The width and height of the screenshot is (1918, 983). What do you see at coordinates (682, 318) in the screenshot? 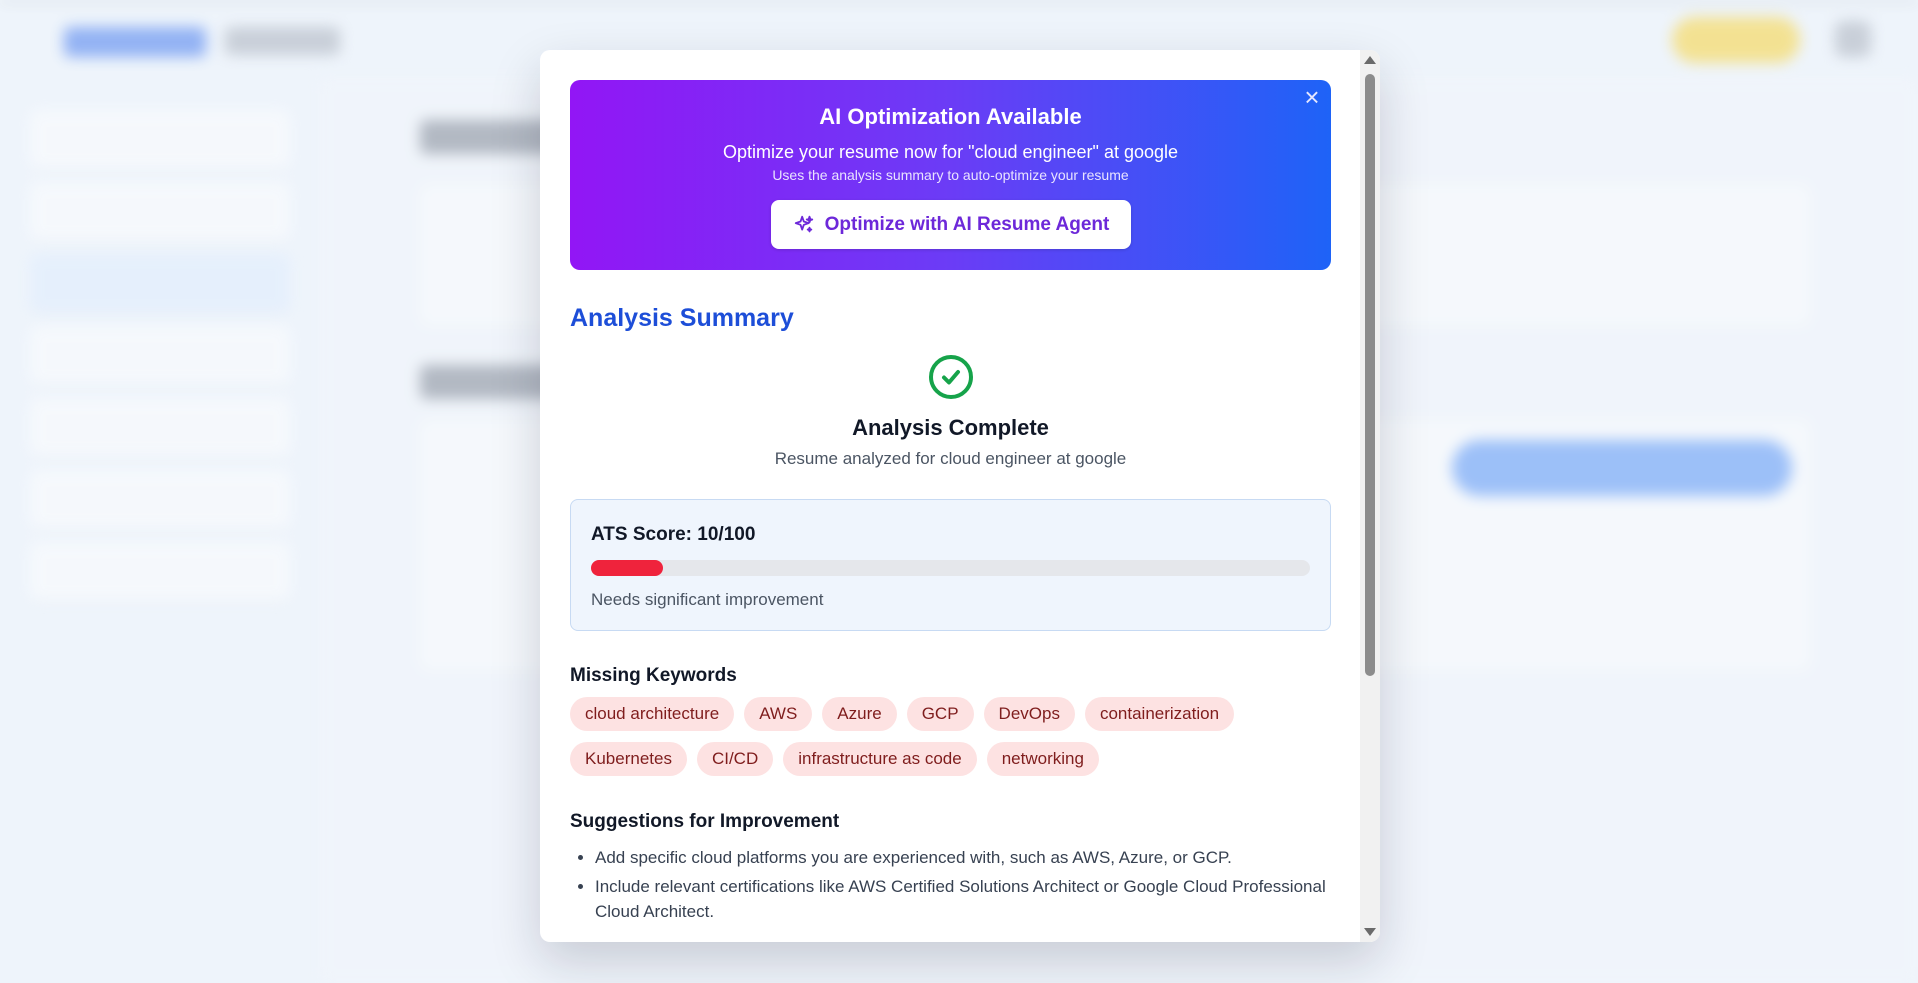
I see `analysis-summary-title: Analysis Summary` at bounding box center [682, 318].